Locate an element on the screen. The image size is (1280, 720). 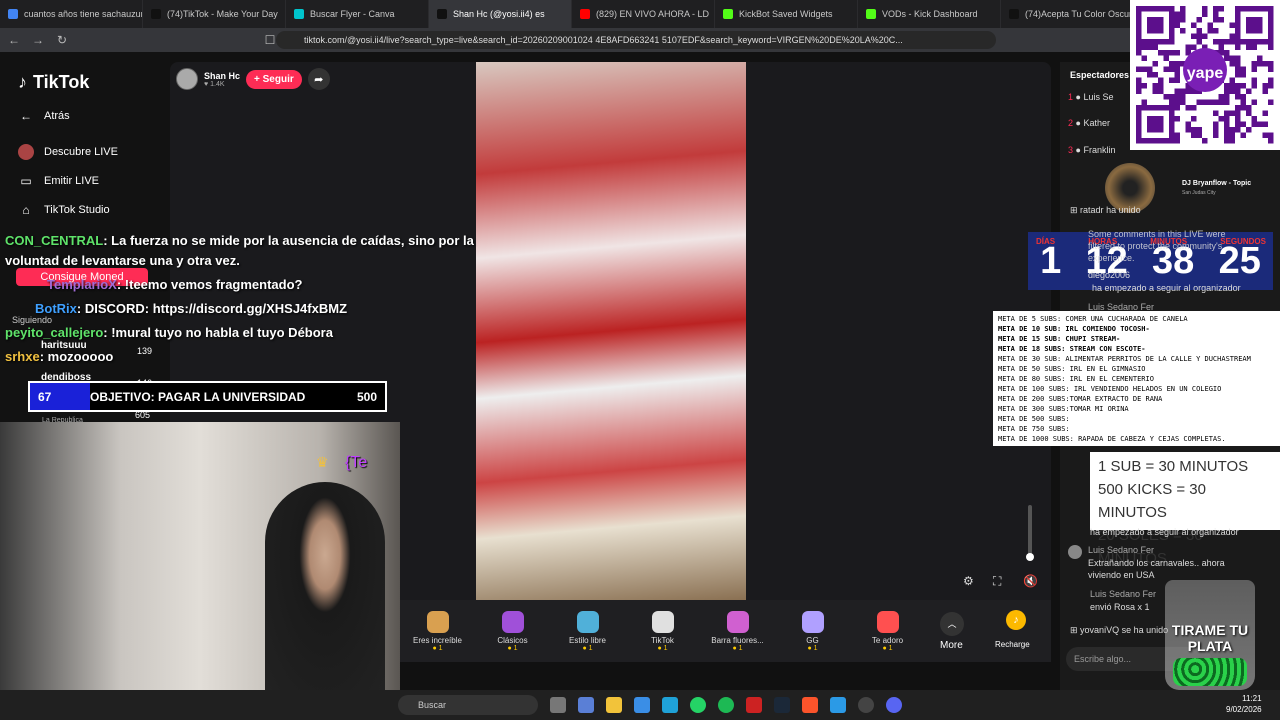
app-icon is located at coordinates (754, 705).